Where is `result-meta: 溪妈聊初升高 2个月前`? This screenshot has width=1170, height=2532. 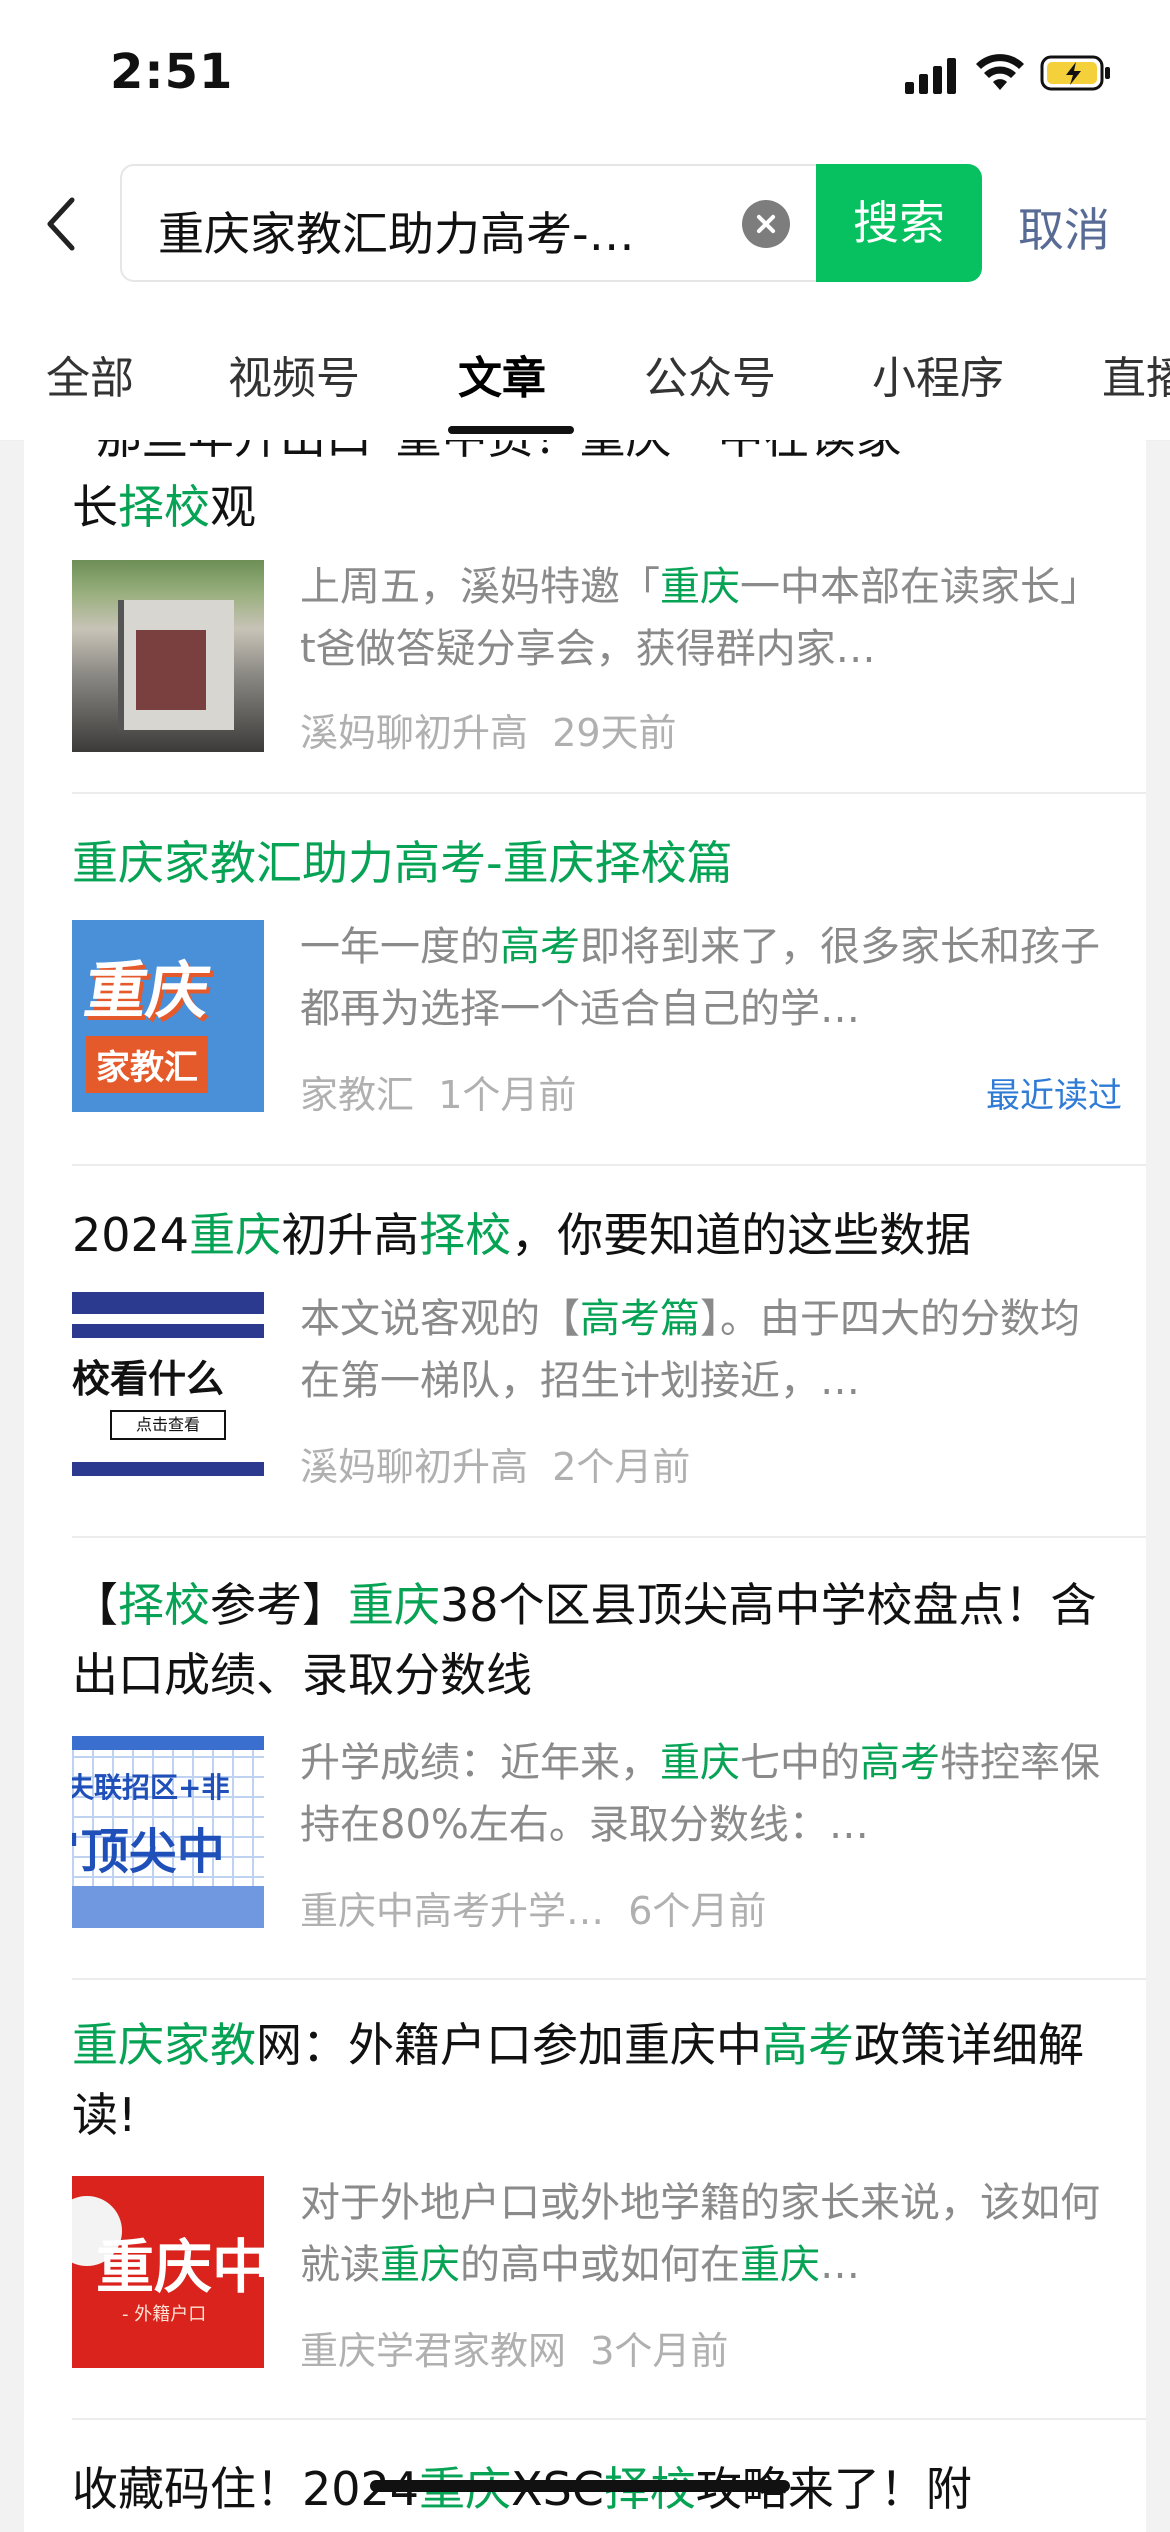
result-meta: 溪妈聊初升高 2个月前 is located at coordinates (495, 1463).